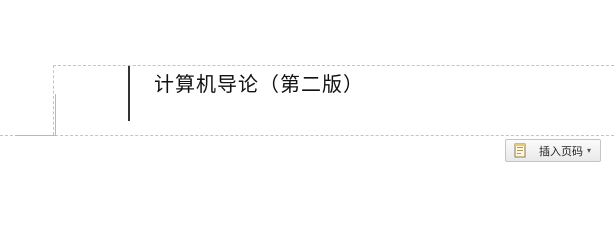 The width and height of the screenshot is (614, 240). I want to click on header-boundary-line, so click(307, 135).